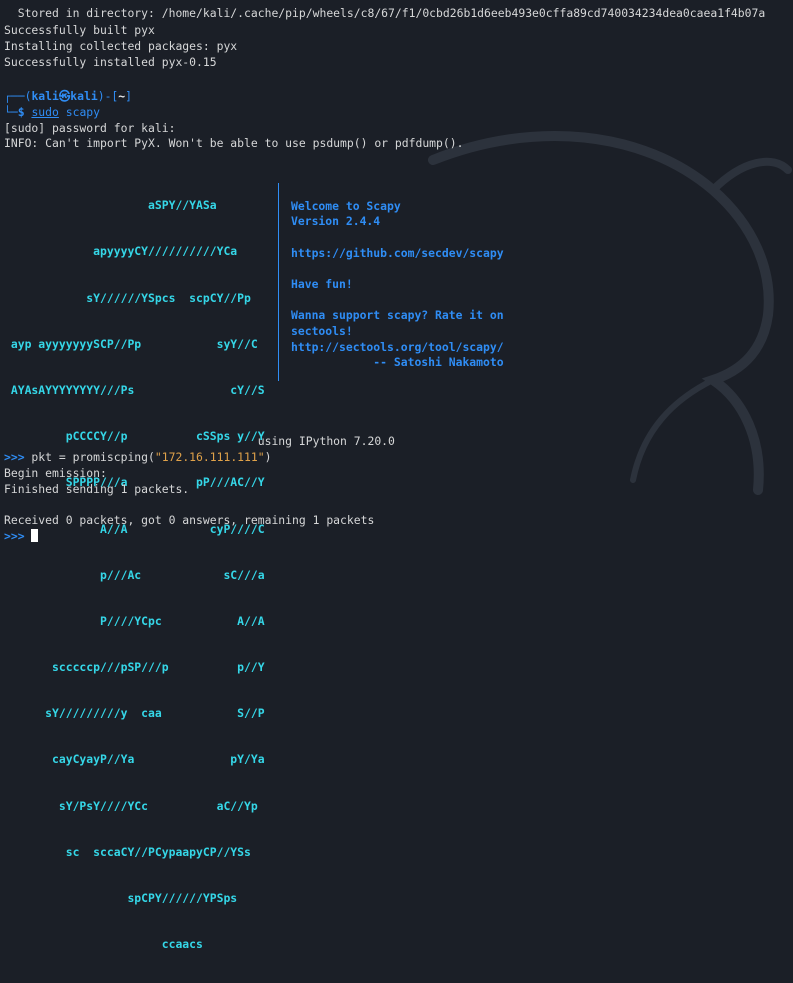  I want to click on art-line: ccaacs, so click(103, 944).